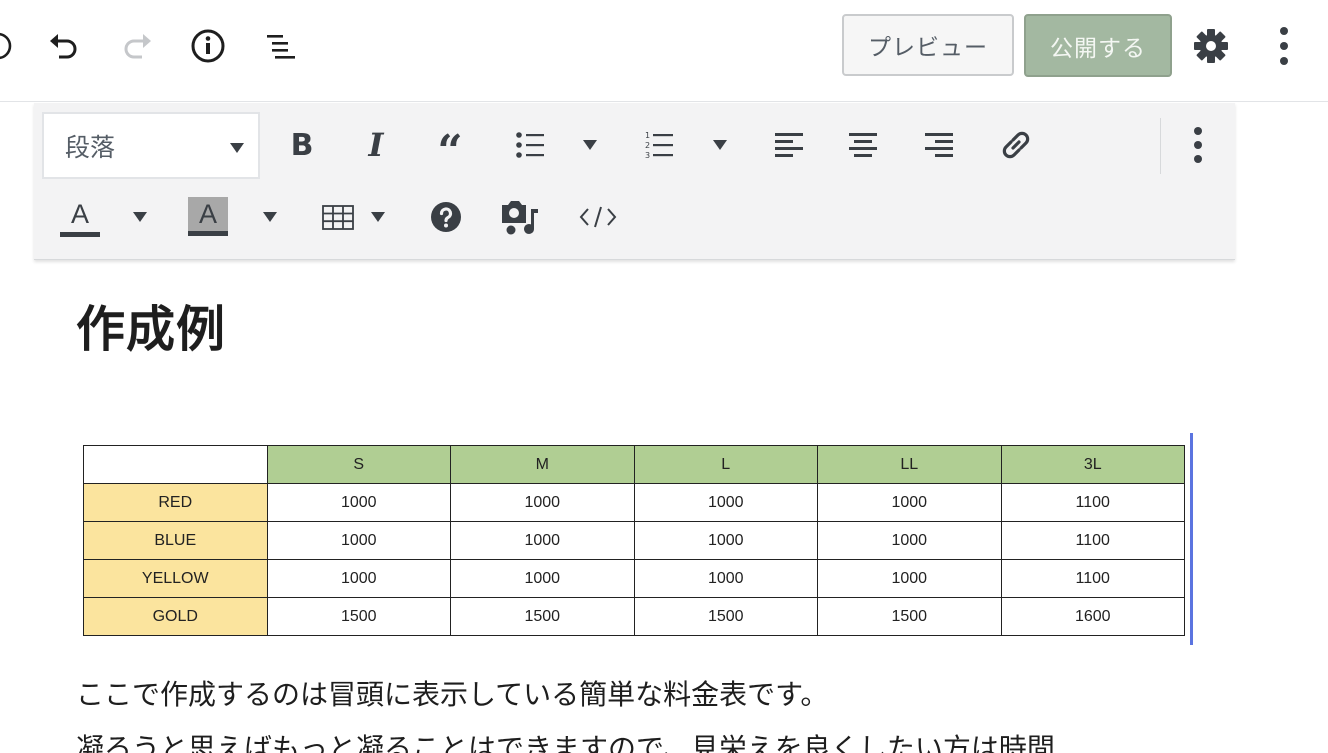 The image size is (1328, 753). What do you see at coordinates (1191, 539) in the screenshot?
I see `block-focus-indicator` at bounding box center [1191, 539].